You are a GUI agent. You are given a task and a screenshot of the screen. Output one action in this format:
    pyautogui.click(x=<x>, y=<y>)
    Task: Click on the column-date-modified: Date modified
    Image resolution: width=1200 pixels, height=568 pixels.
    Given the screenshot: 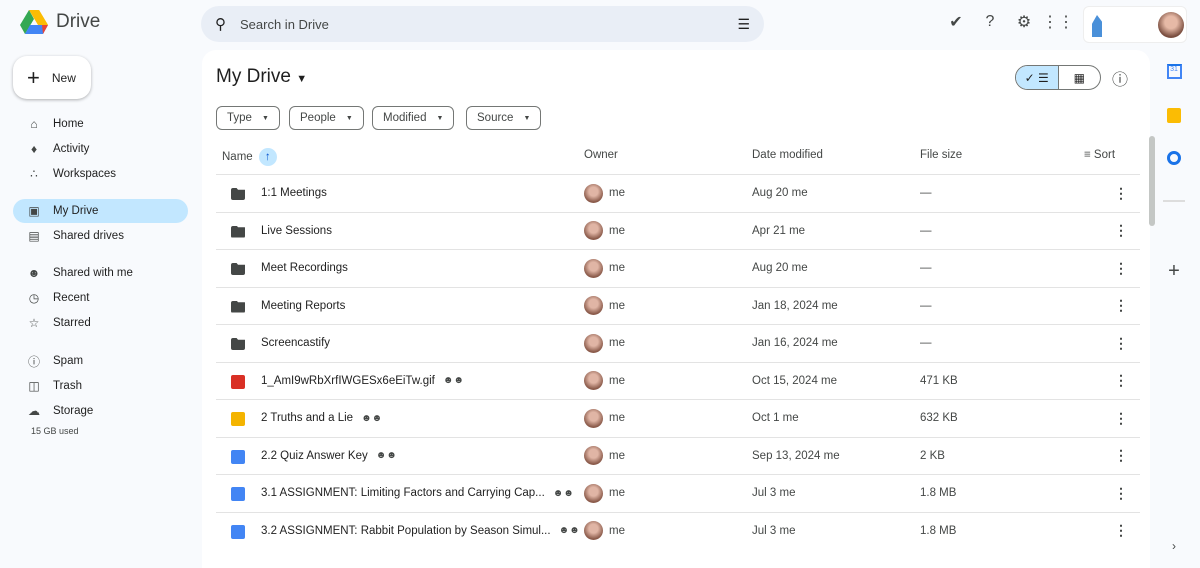 What is the action you would take?
    pyautogui.click(x=787, y=155)
    